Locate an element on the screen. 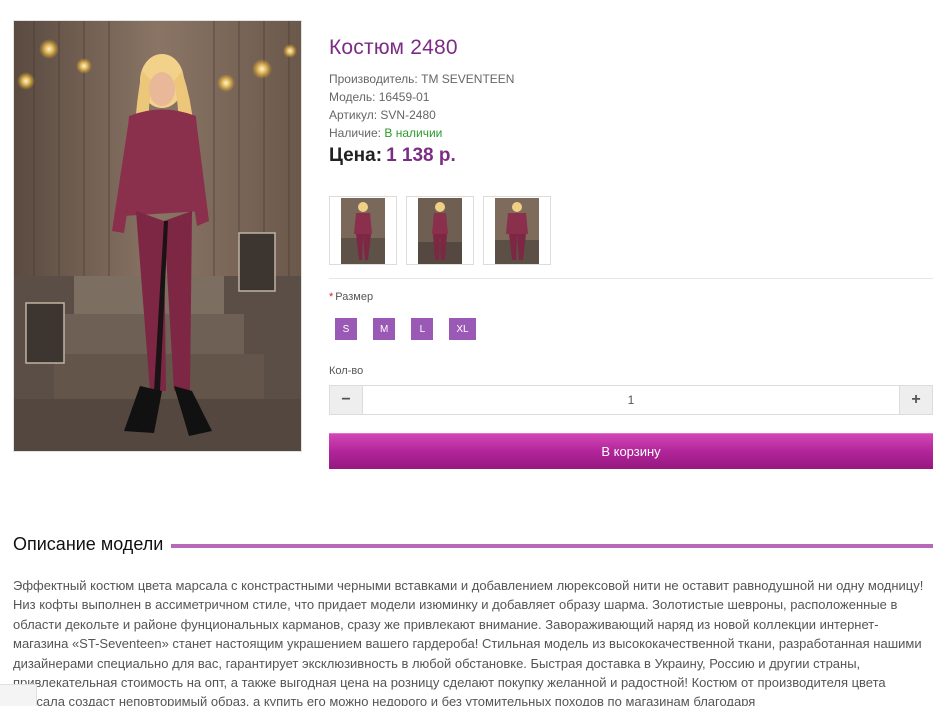  manufacturer-value: ТМ SEVENTEEN is located at coordinates (468, 79).